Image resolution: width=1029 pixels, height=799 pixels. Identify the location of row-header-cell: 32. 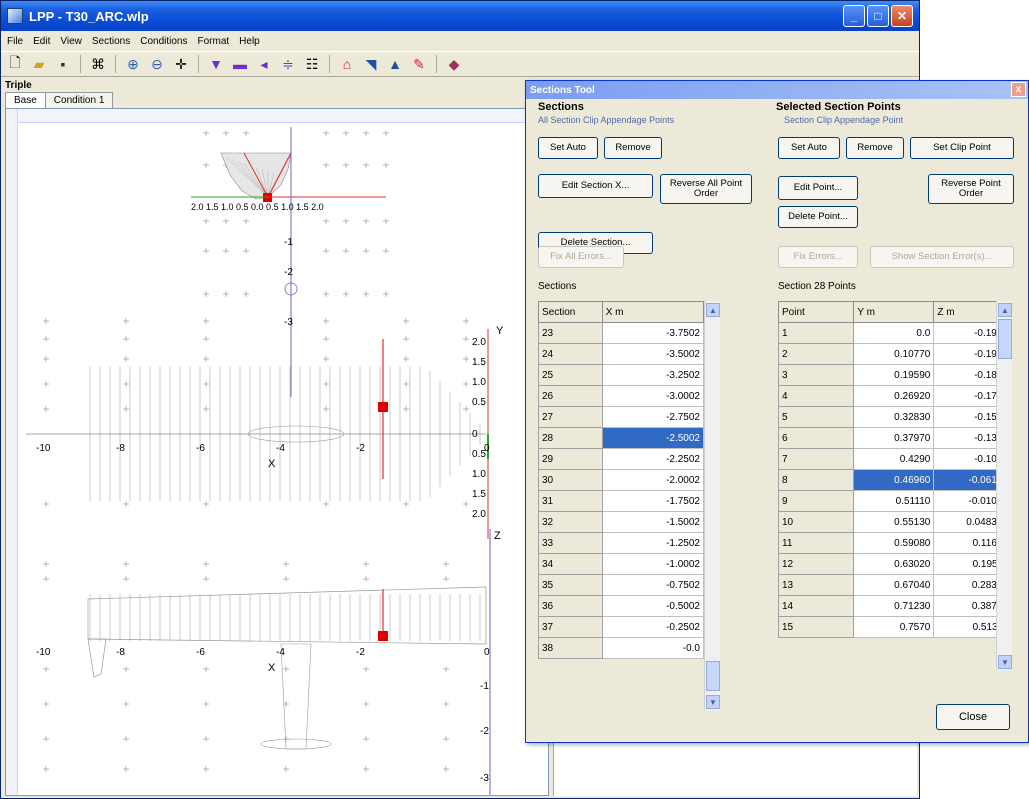
(570, 522).